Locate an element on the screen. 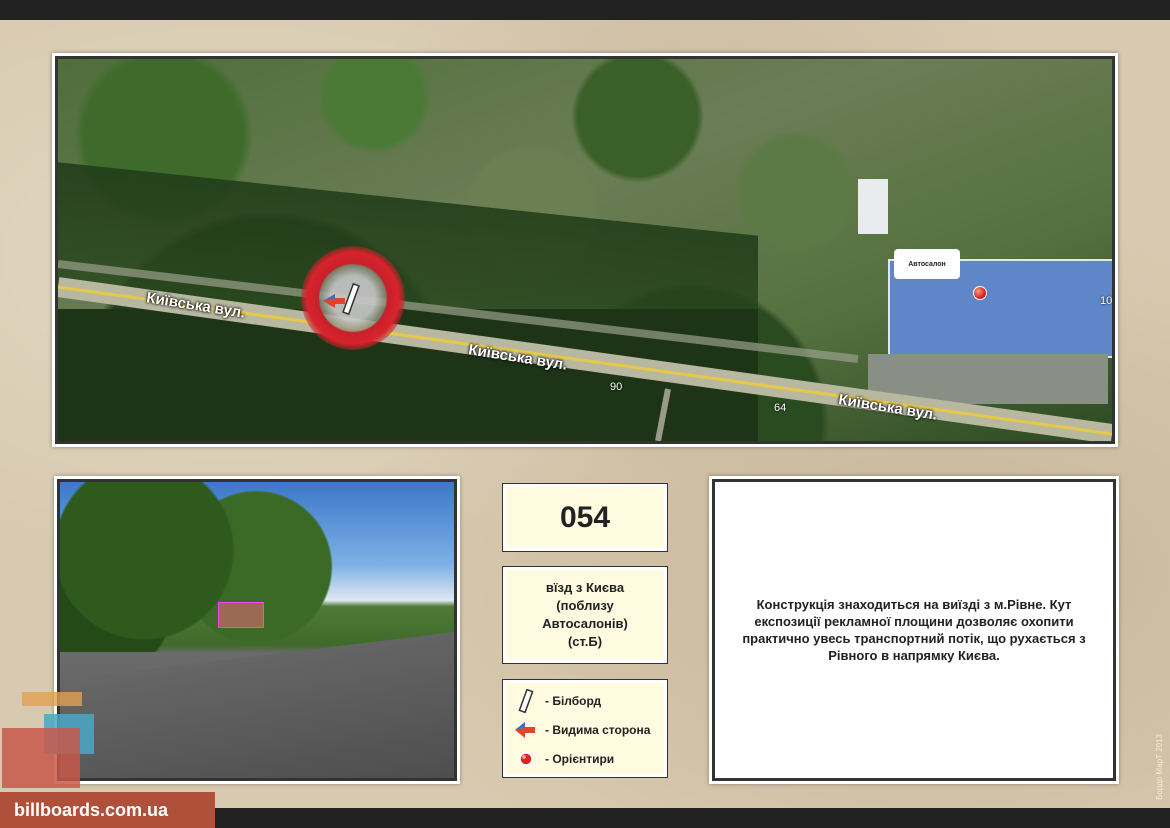 The height and width of the screenshot is (828, 1170). legend-item: - Білборд is located at coordinates (585, 700).